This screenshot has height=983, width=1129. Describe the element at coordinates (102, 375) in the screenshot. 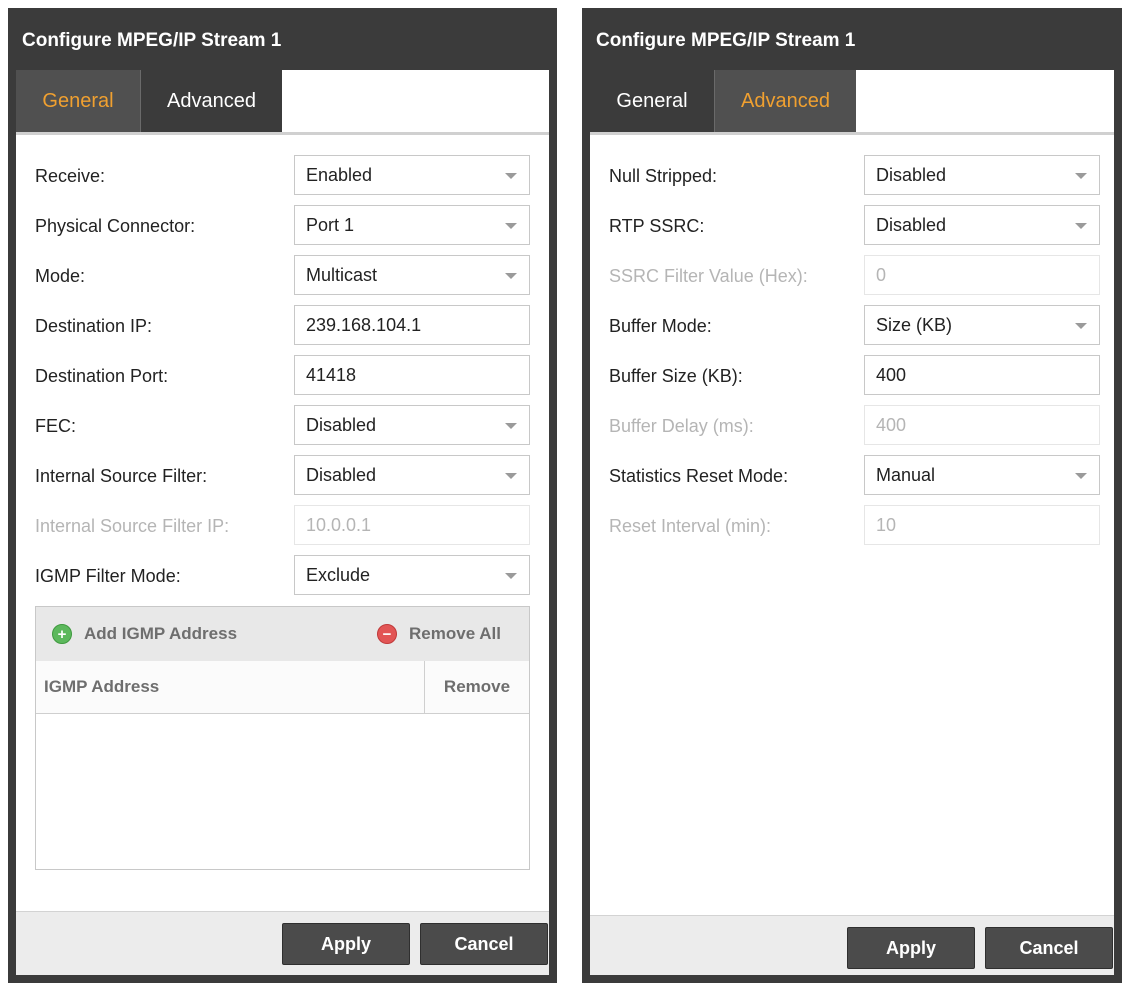

I see `field-label: Destination Port:` at that location.